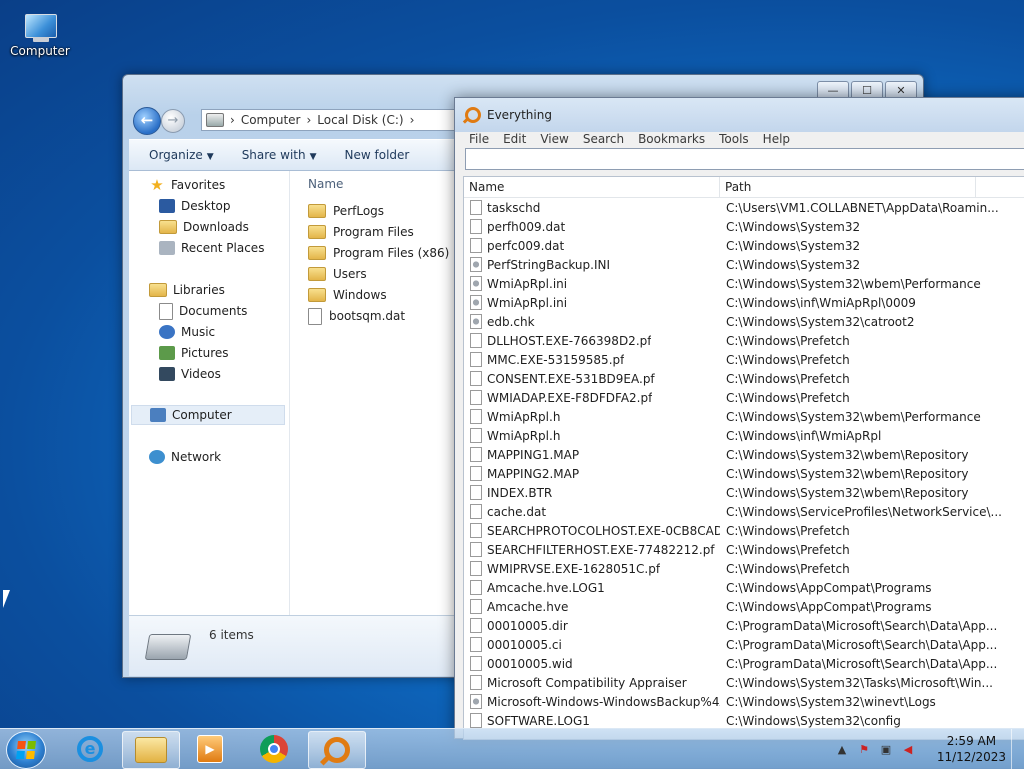 The image size is (1024, 769). I want to click on taskbar-chrome, so click(274, 749).